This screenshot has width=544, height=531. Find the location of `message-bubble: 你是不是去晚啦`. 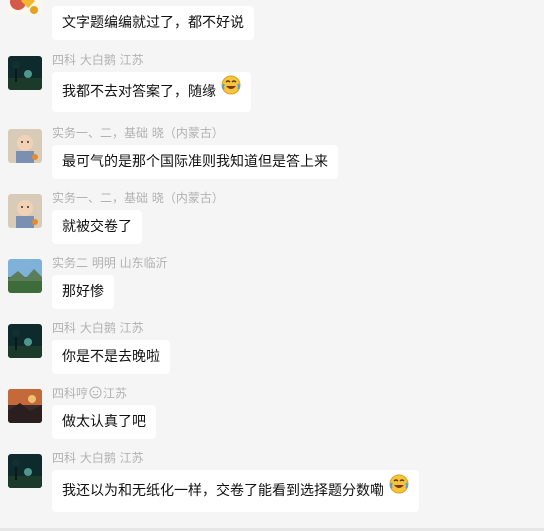

message-bubble: 你是不是去晚啦 is located at coordinates (111, 357).